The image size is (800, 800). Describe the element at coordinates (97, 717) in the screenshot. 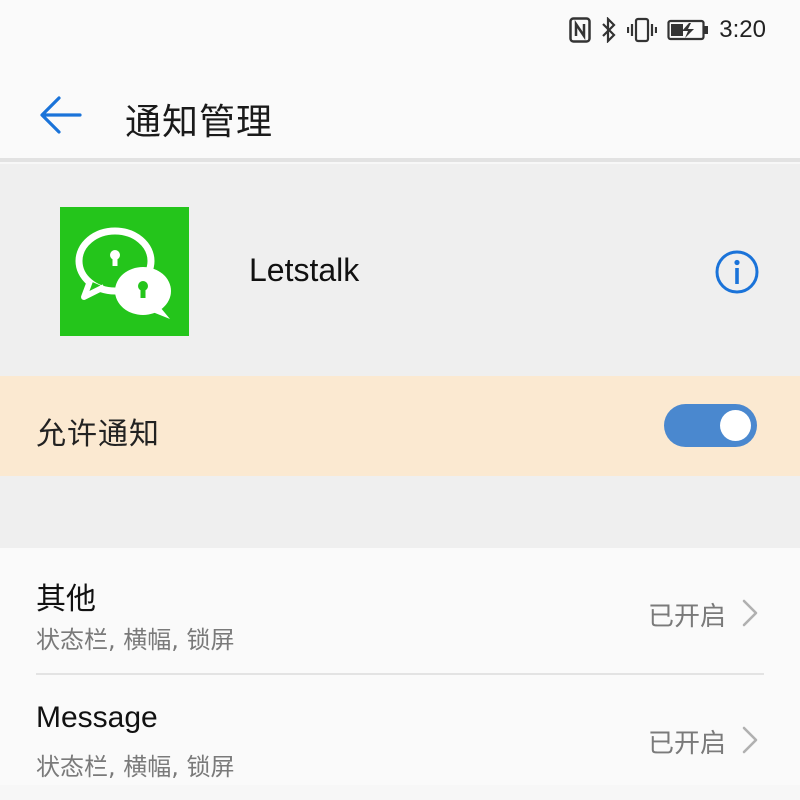

I see `category-title: Message` at that location.